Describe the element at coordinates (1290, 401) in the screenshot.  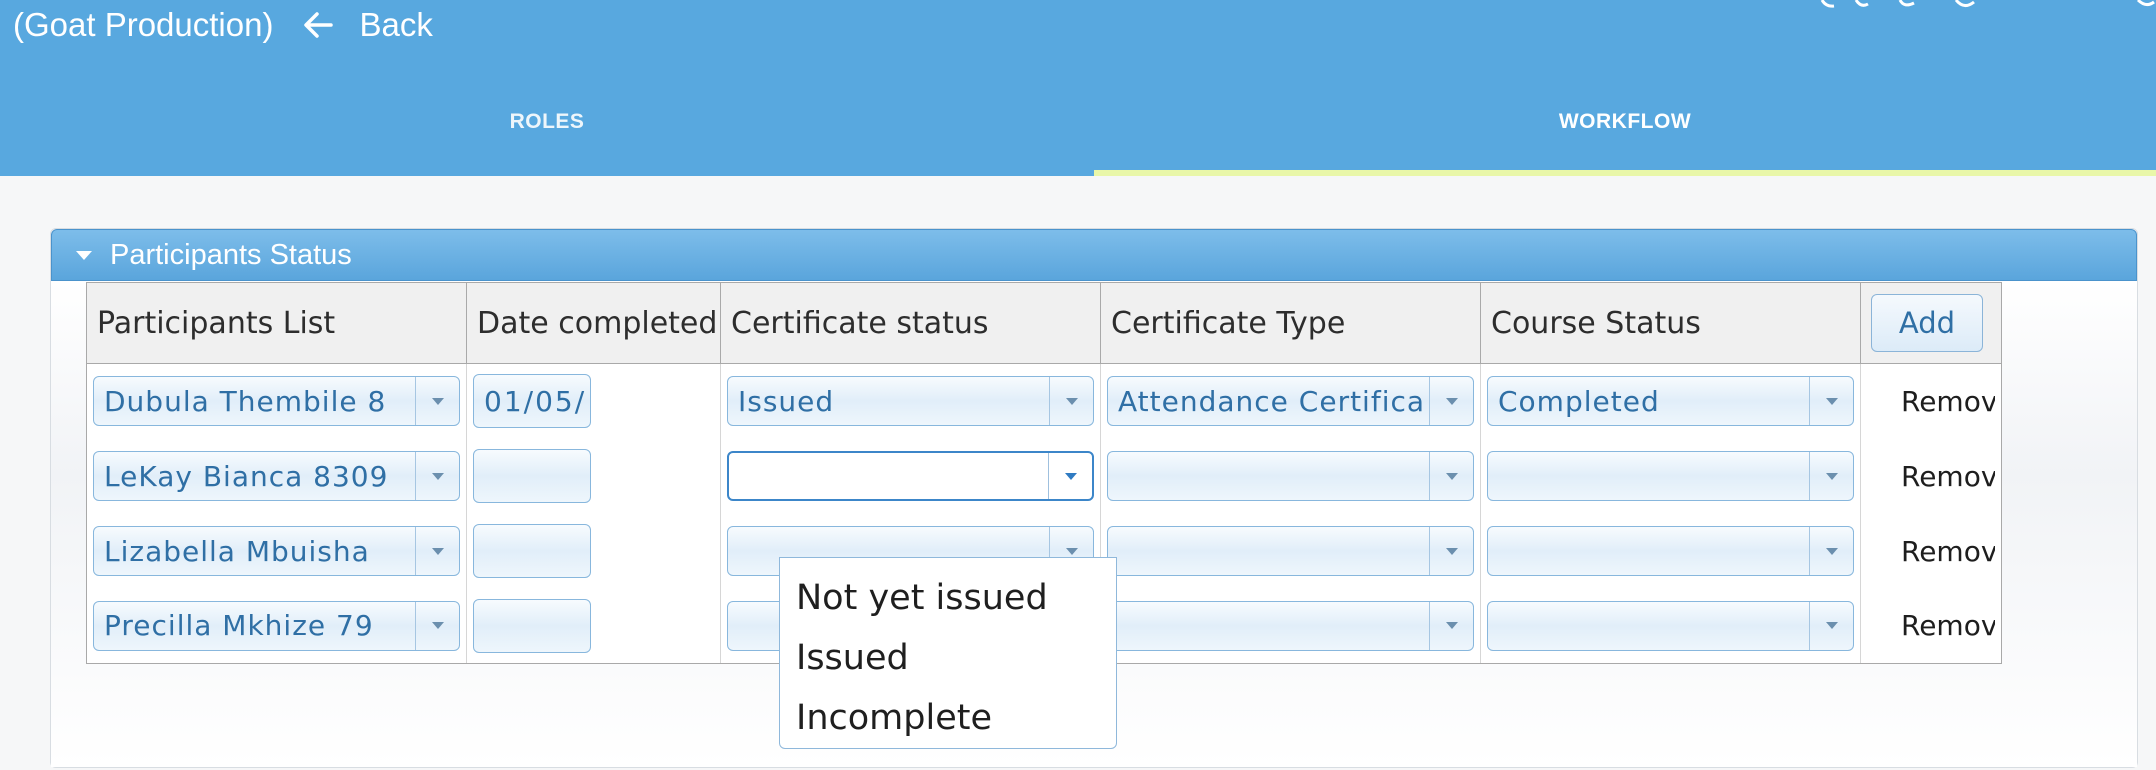
I see `certificate-type-select: Attendance Certifica` at that location.